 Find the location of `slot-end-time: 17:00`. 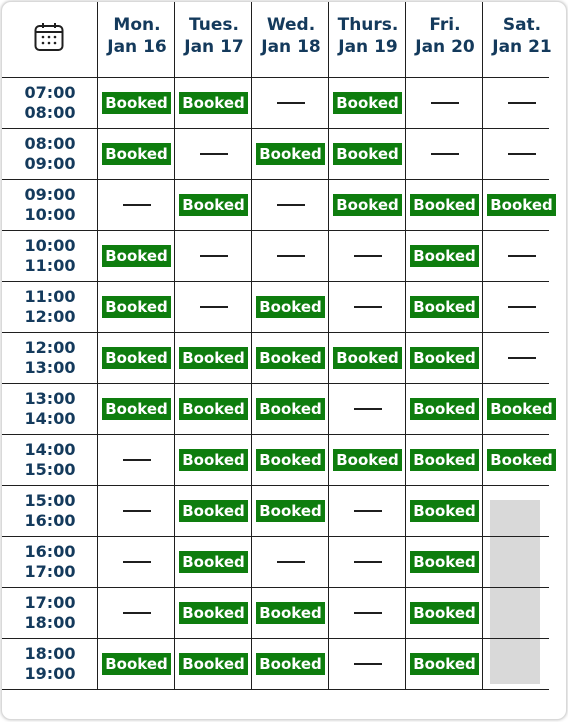

slot-end-time: 17:00 is located at coordinates (50, 571).